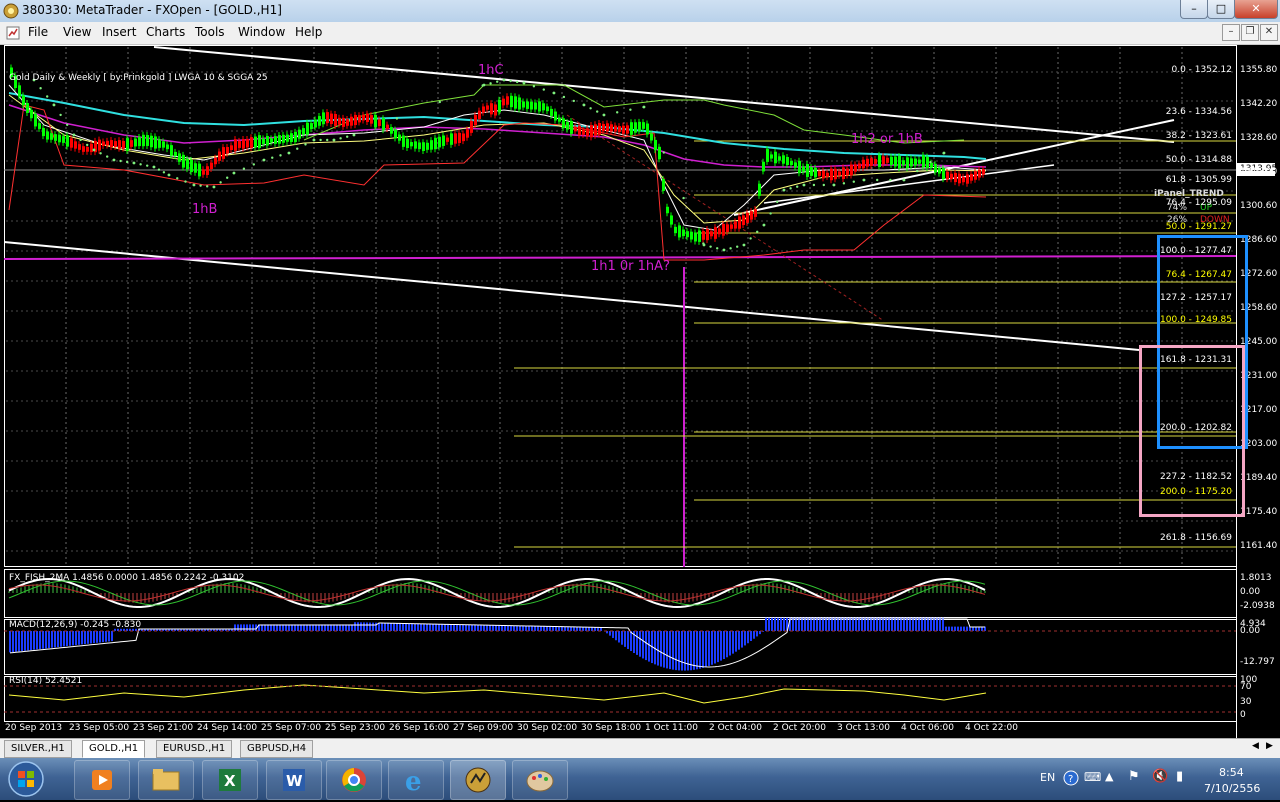 The height and width of the screenshot is (802, 1280). Describe the element at coordinates (277, 749) in the screenshot. I see `tab-gbpusd-h4: GBPUSD,H4` at that location.